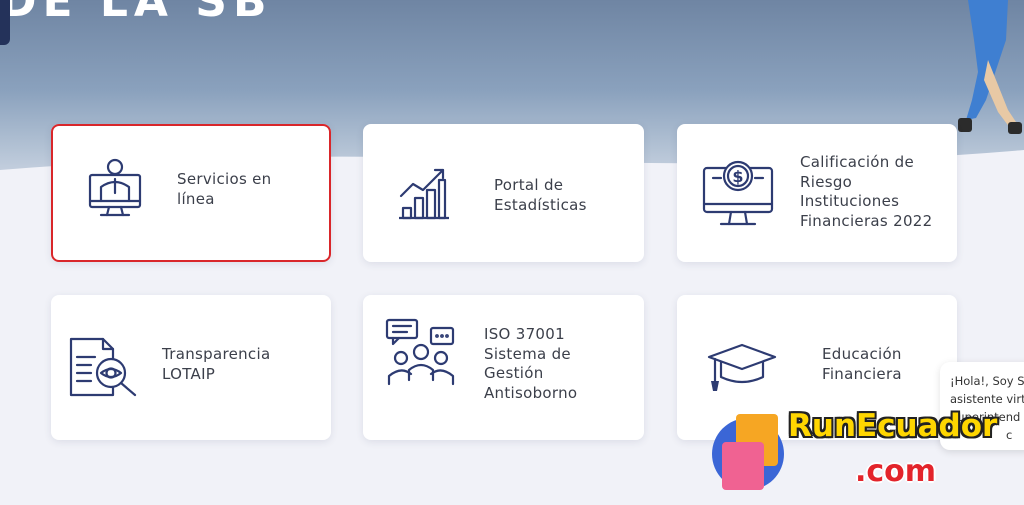 The height and width of the screenshot is (505, 1024). I want to click on card-online-services: Servicios en línea, so click(191, 193).